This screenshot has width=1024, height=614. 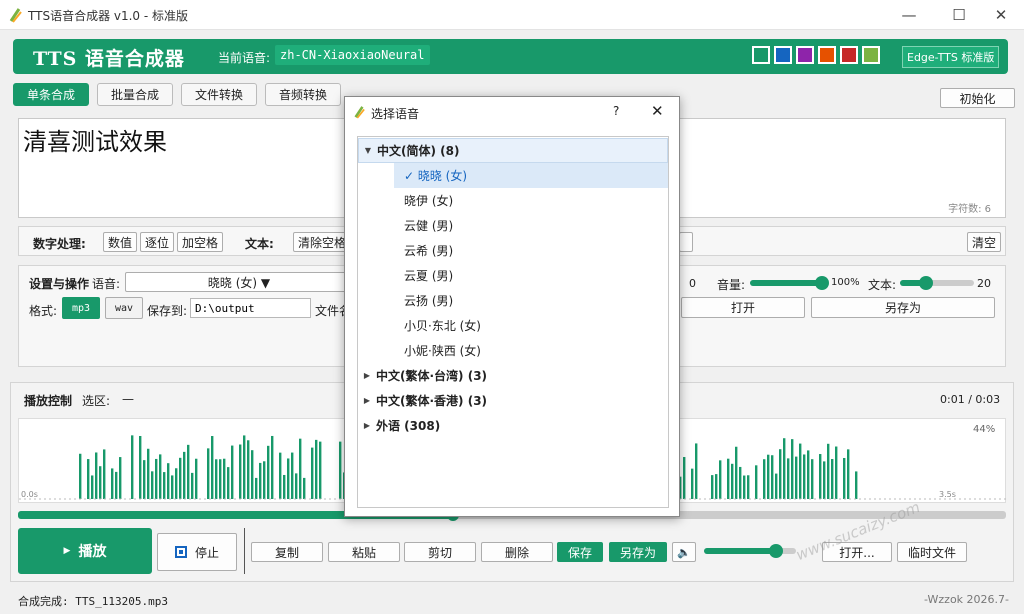 What do you see at coordinates (440, 552) in the screenshot?
I see `cut-button: 剪切` at bounding box center [440, 552].